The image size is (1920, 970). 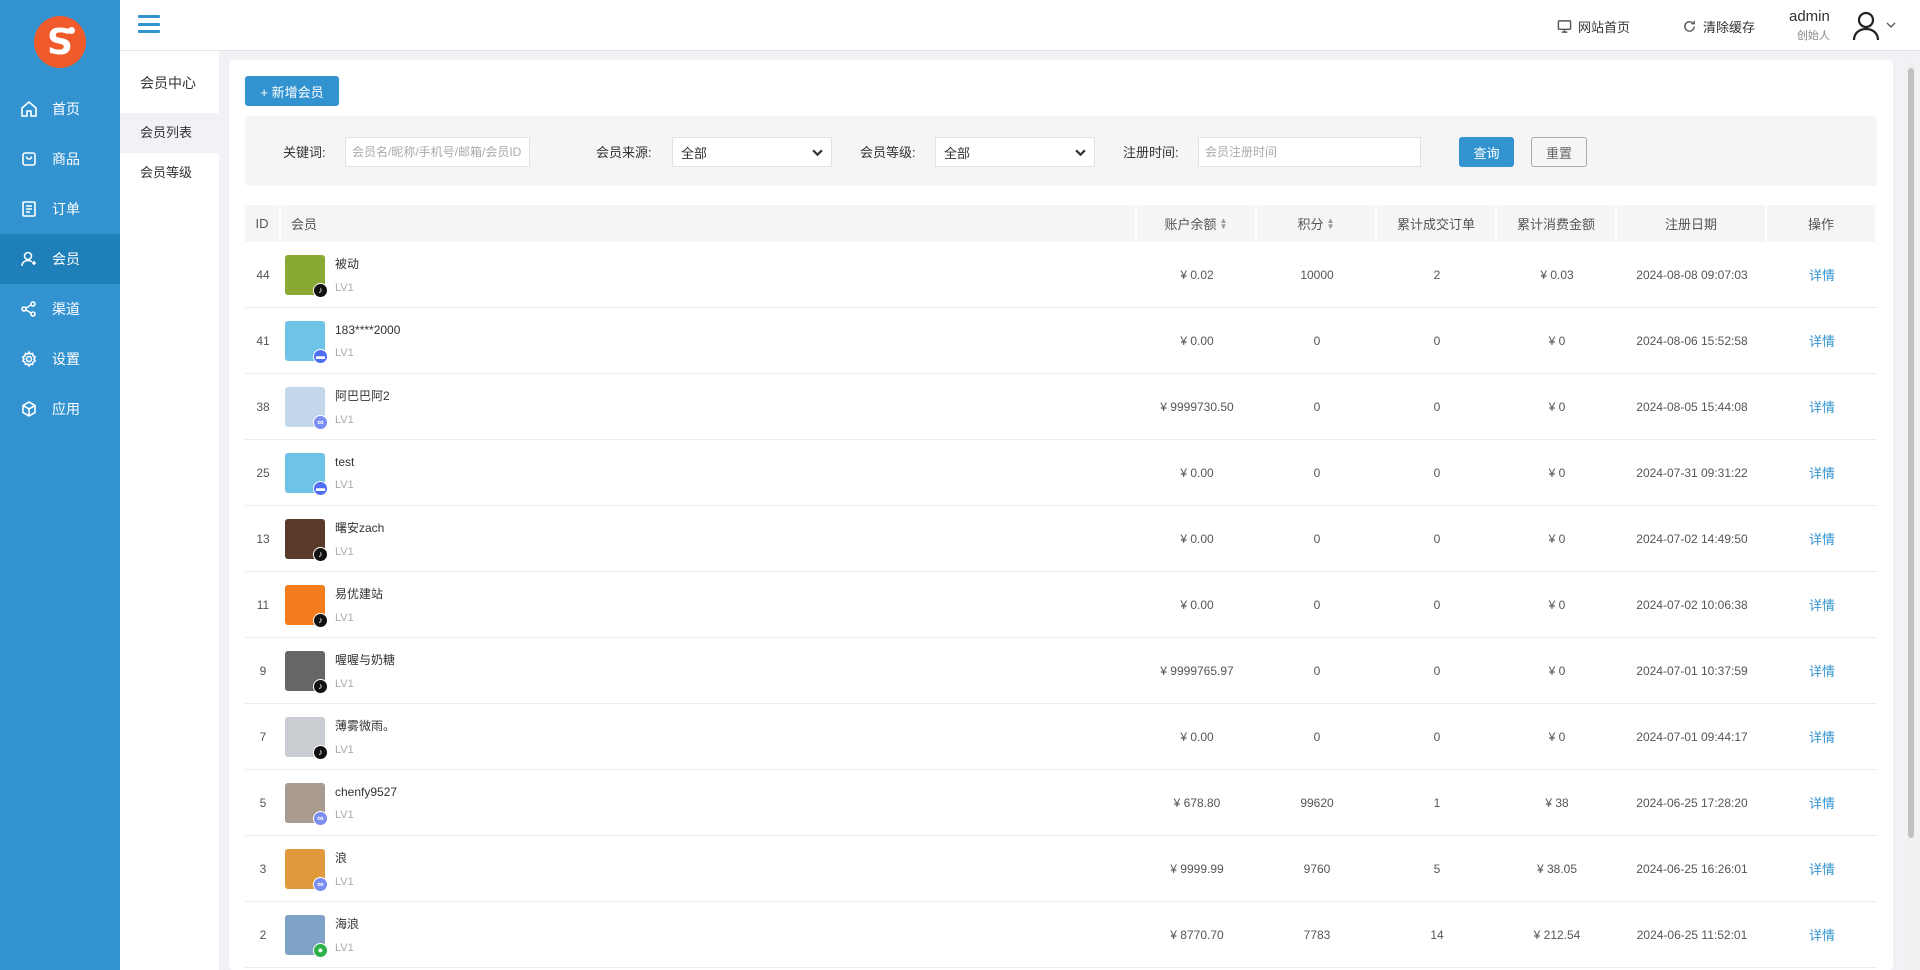 What do you see at coordinates (694, 153) in the screenshot?
I see `source-value: 全部` at bounding box center [694, 153].